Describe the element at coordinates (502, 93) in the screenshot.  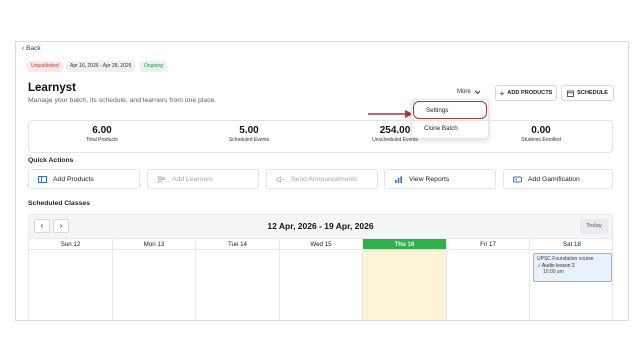
I see `plus-icon: +` at that location.